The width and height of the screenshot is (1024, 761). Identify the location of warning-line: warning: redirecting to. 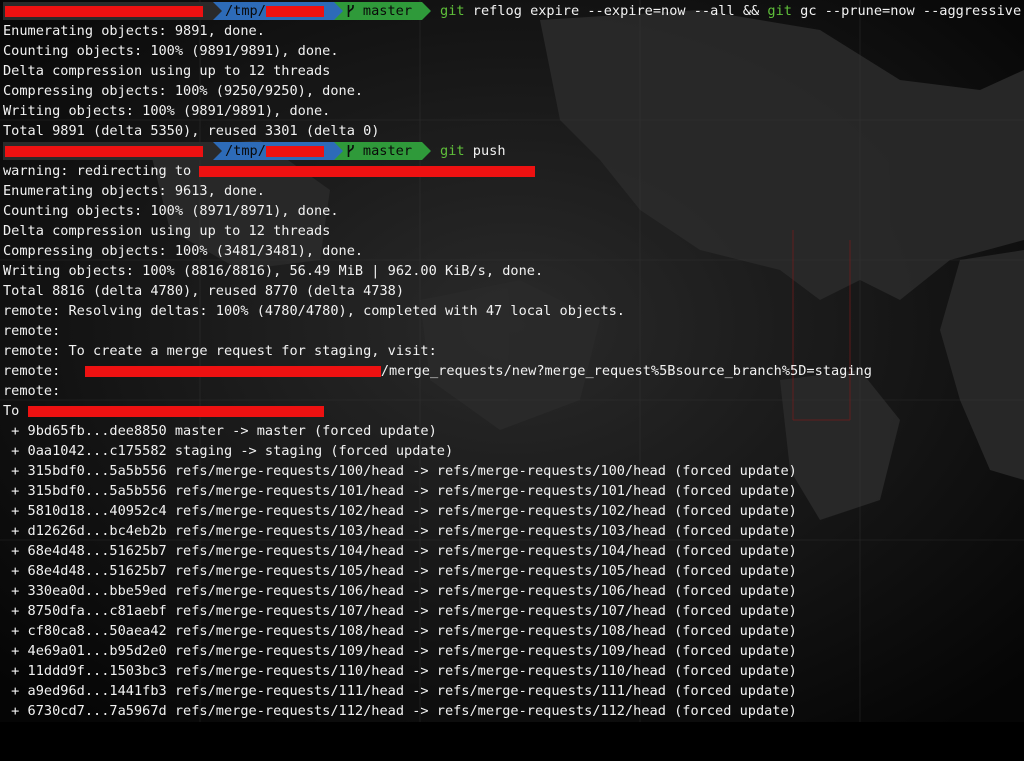
(513, 171).